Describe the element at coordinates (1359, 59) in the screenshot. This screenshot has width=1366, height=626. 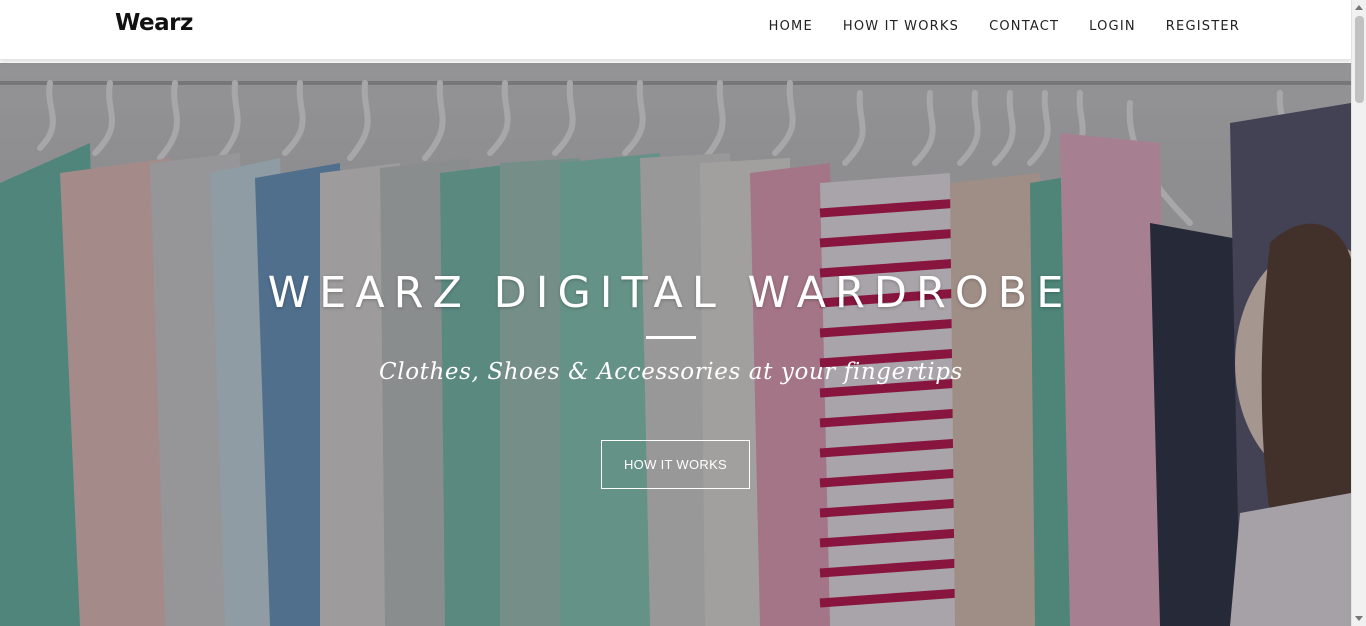
I see `scroll-thumb` at that location.